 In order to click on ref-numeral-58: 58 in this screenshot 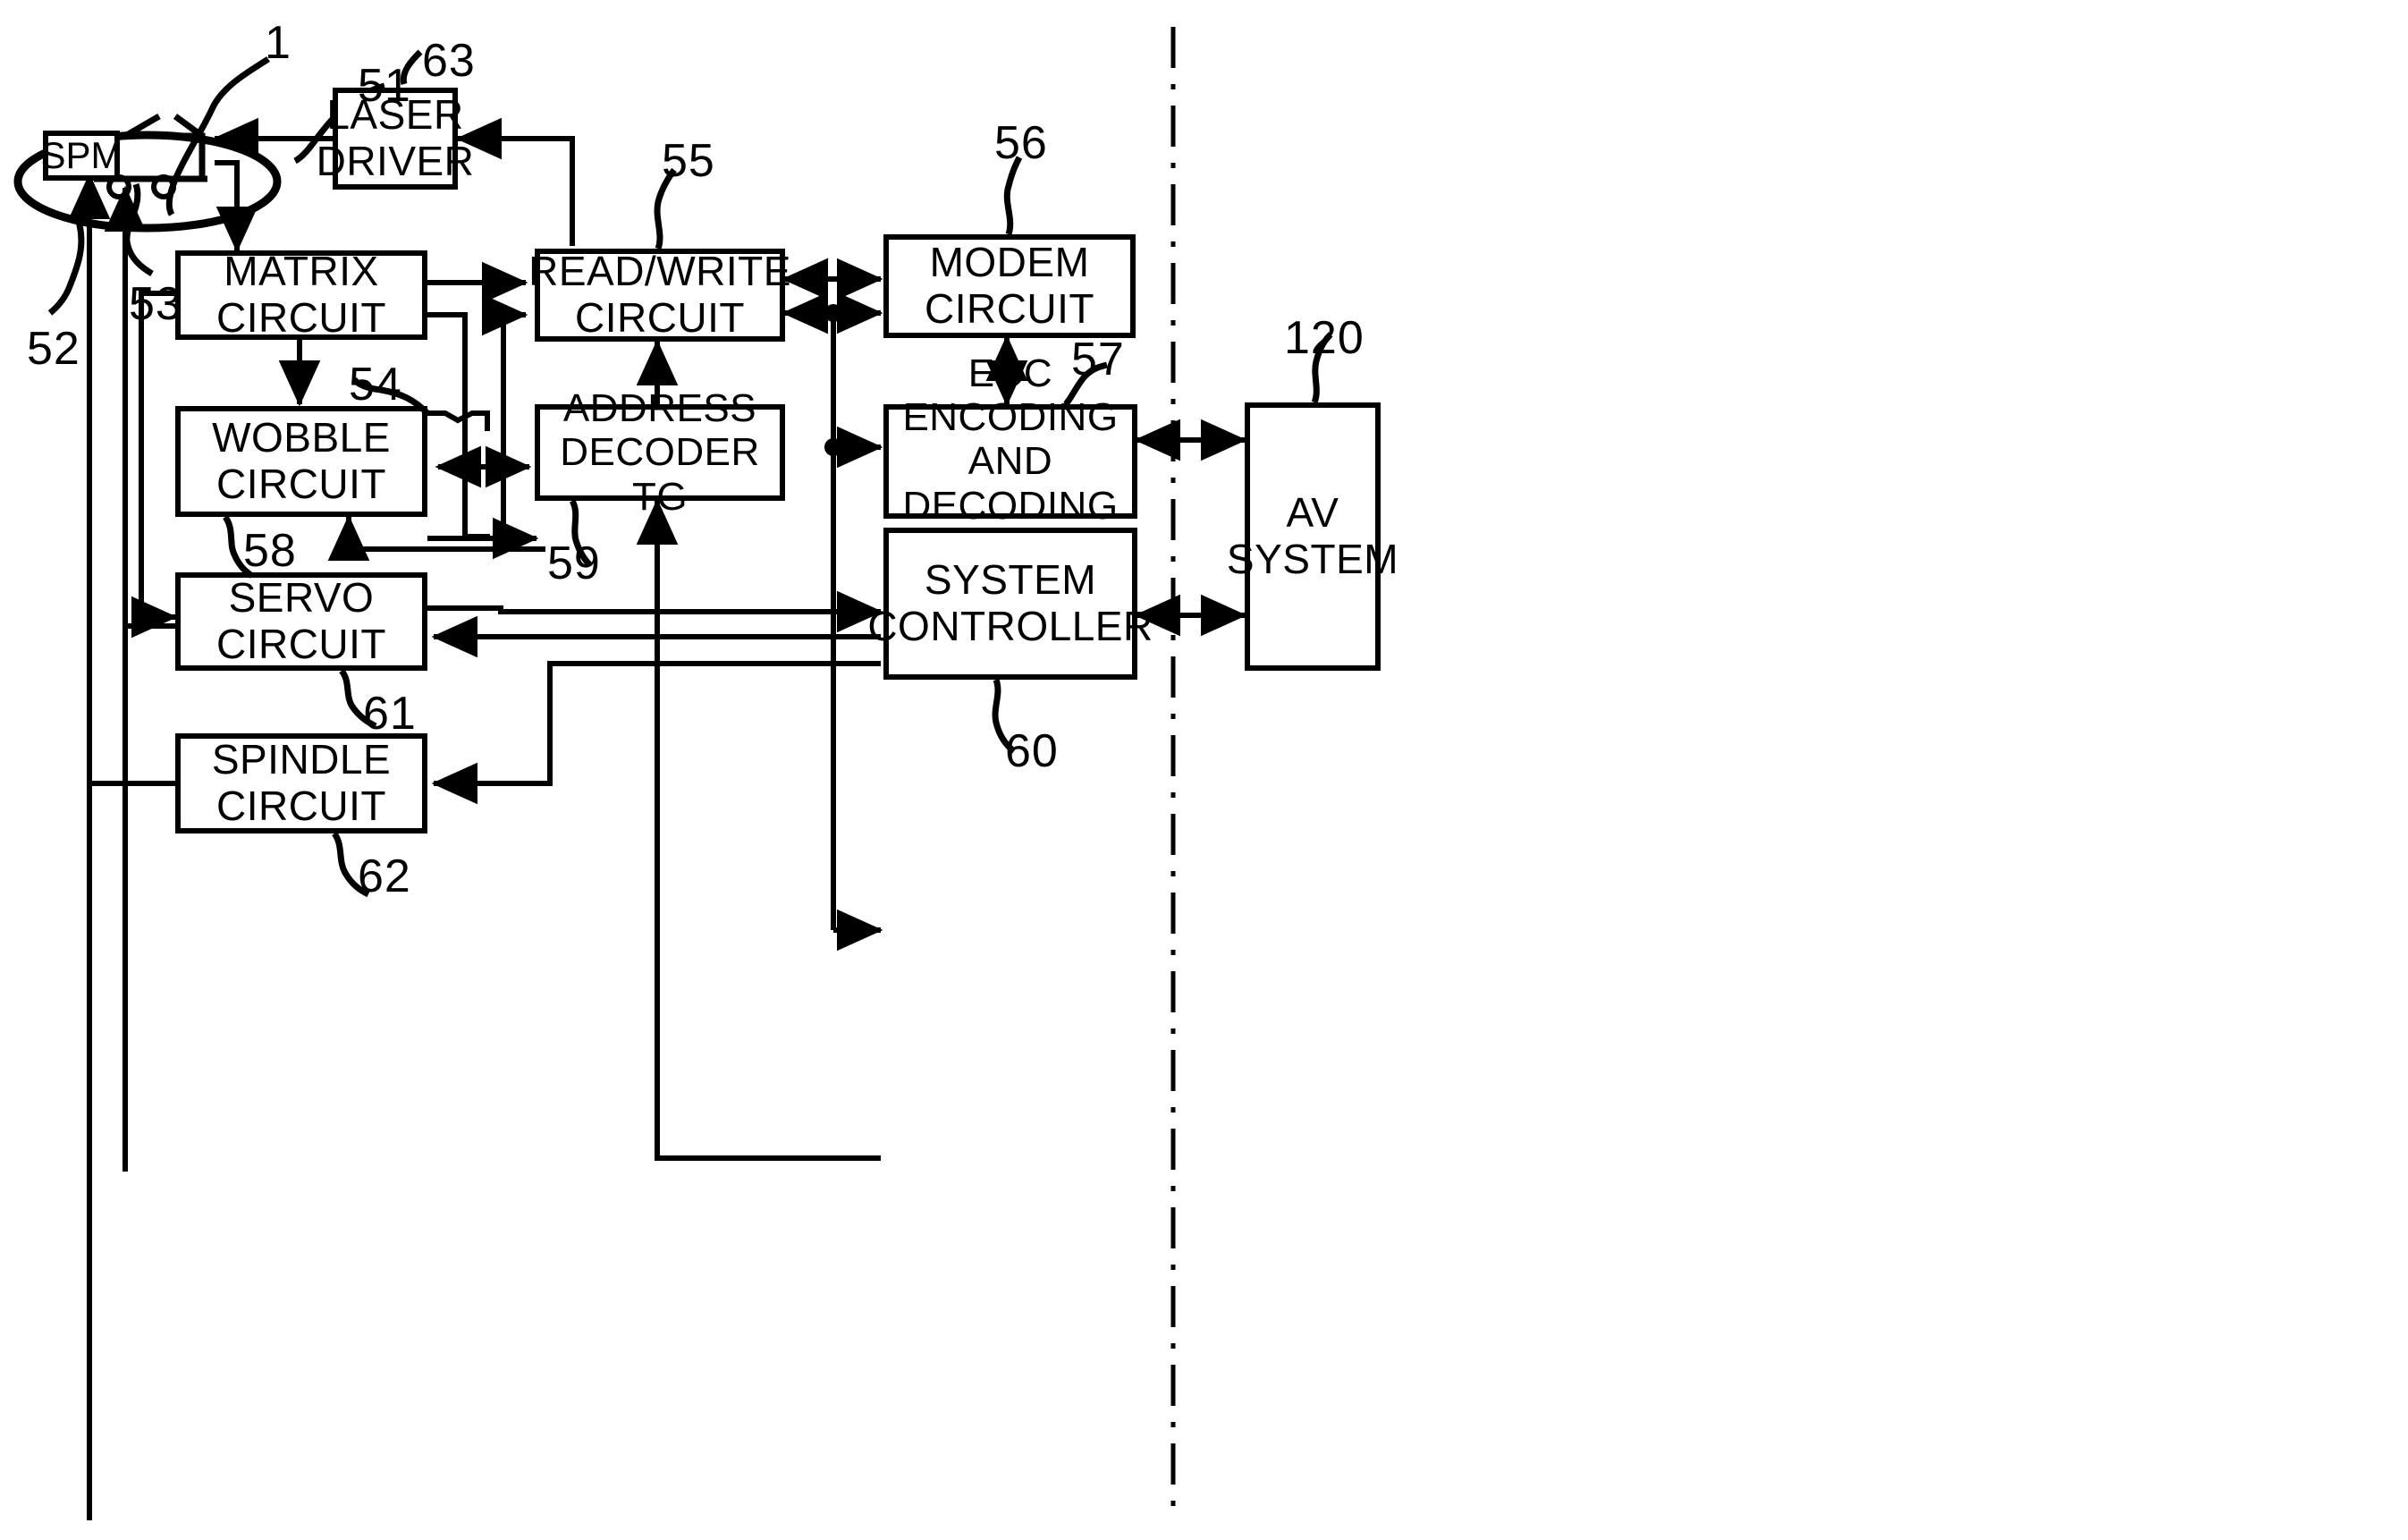, I will do `click(270, 551)`.